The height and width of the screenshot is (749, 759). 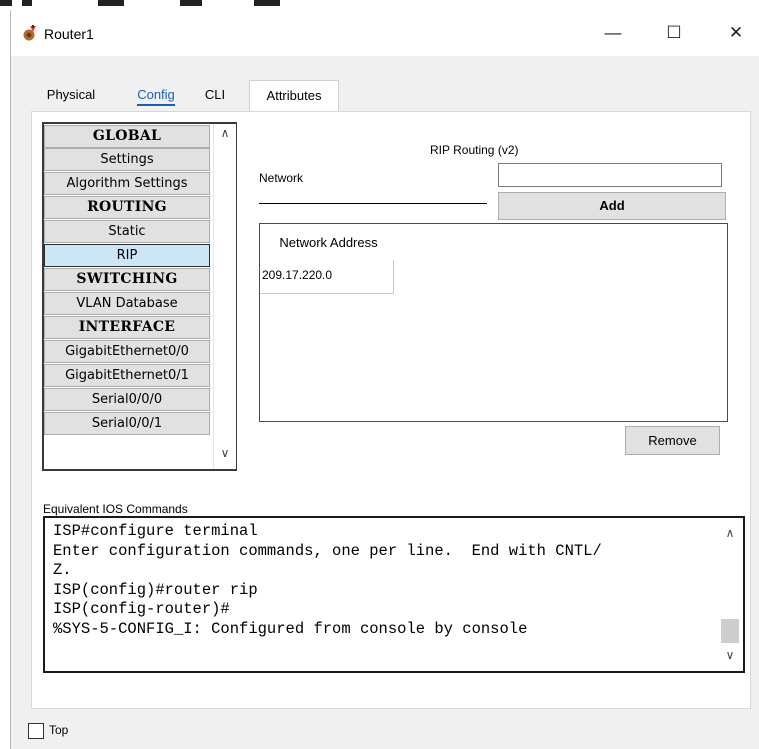 I want to click on close-button: ✕, so click(x=736, y=33).